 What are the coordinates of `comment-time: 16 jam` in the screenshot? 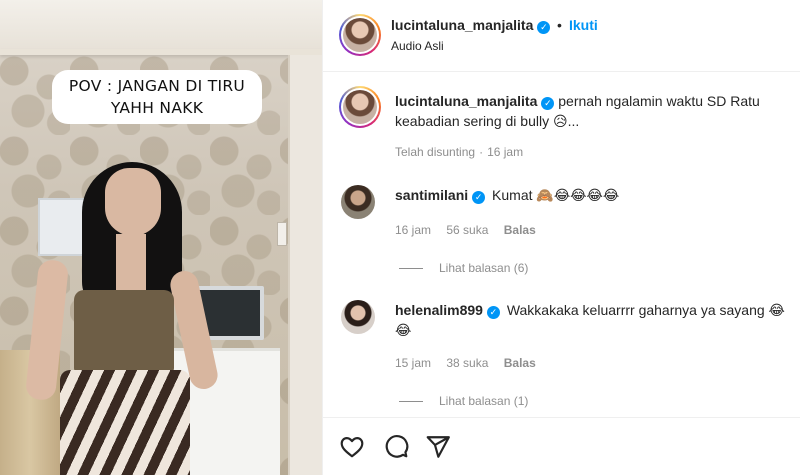 It's located at (413, 230).